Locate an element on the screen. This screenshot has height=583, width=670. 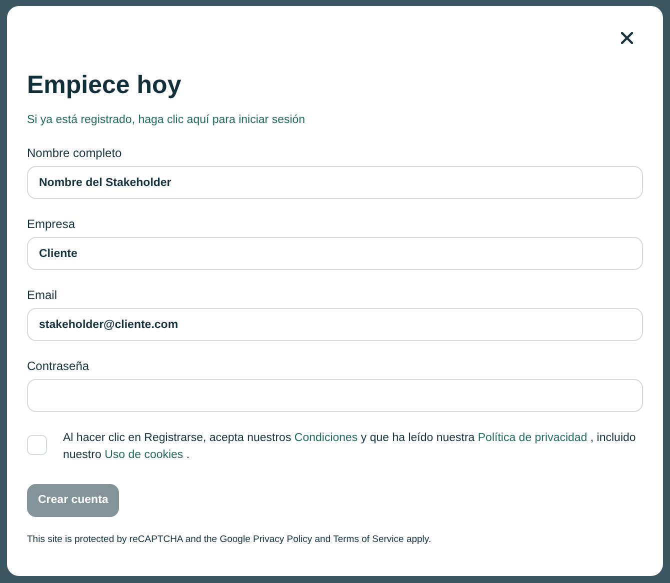
consent-link: Condiciones is located at coordinates (326, 438).